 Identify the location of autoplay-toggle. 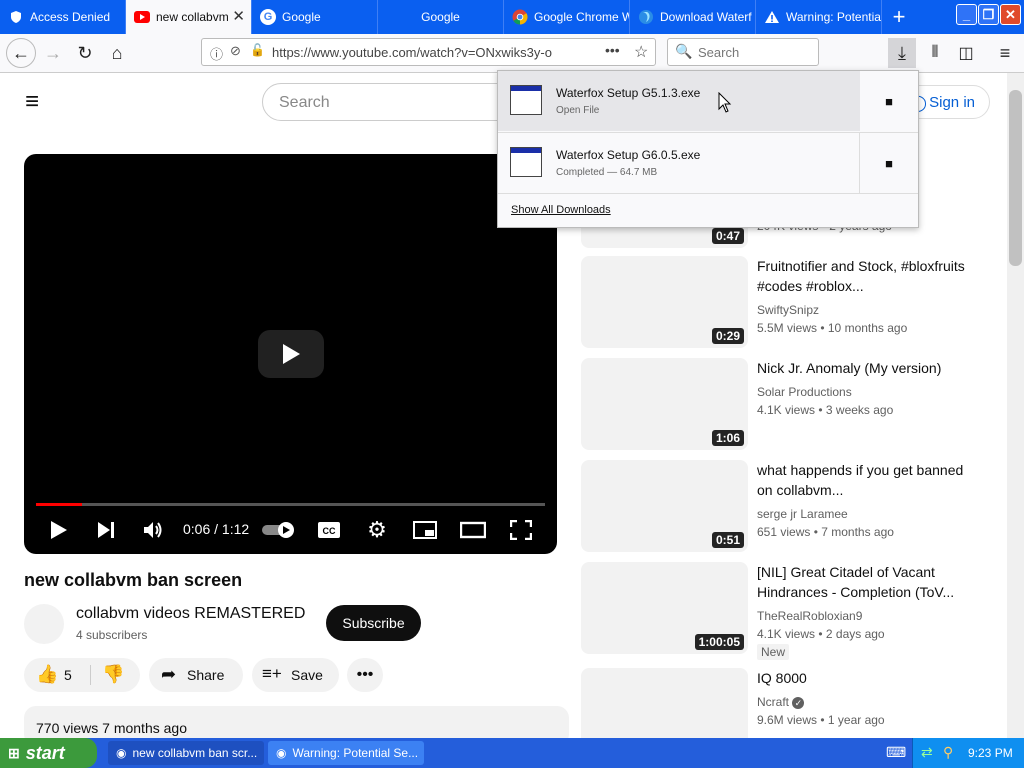
(279, 530).